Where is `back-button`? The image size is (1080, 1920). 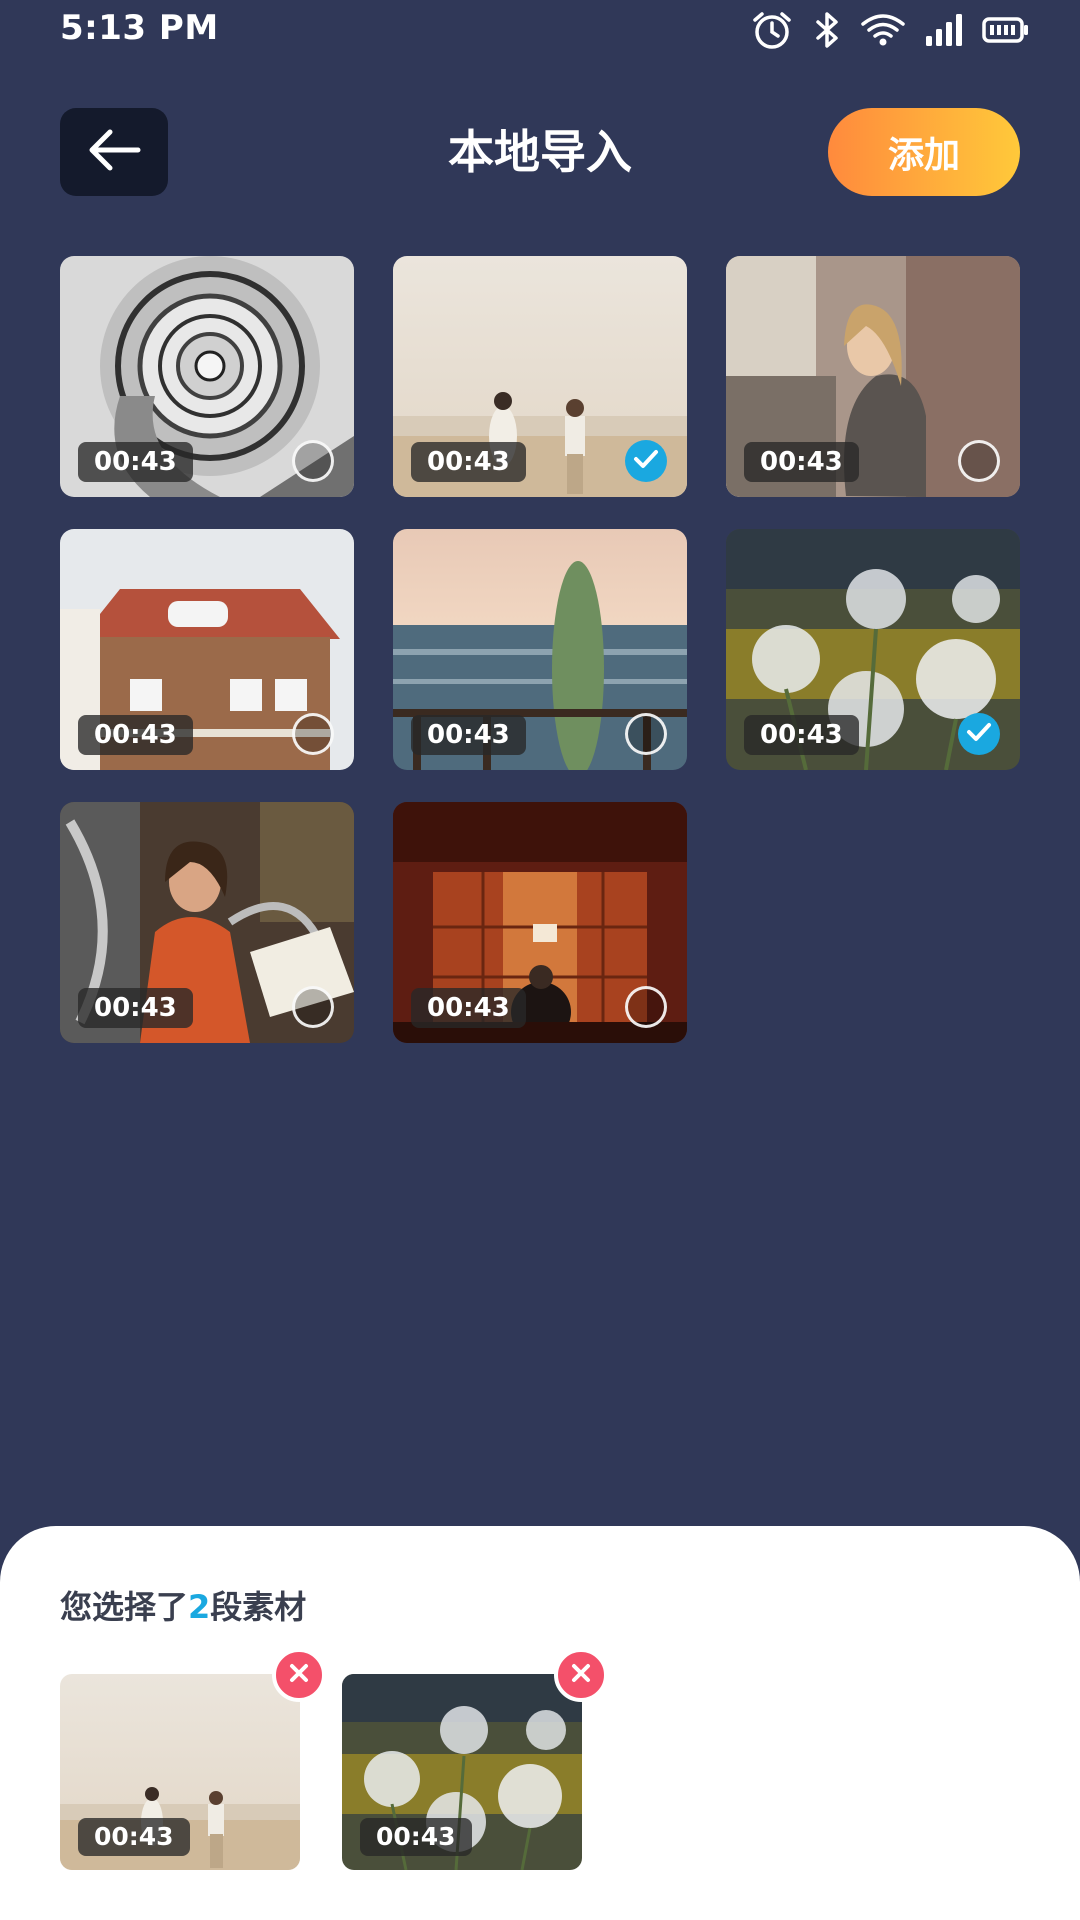 back-button is located at coordinates (114, 152).